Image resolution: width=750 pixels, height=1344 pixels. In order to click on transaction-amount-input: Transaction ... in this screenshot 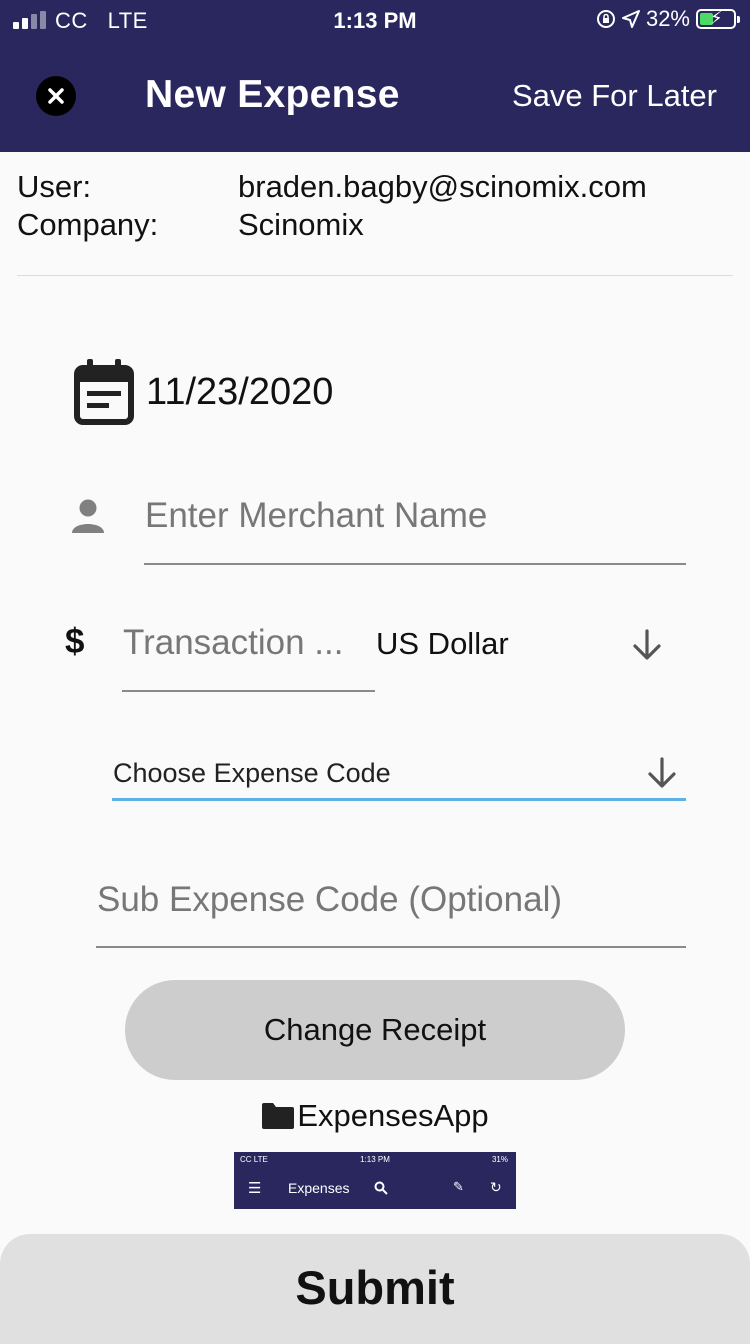, I will do `click(245, 643)`.